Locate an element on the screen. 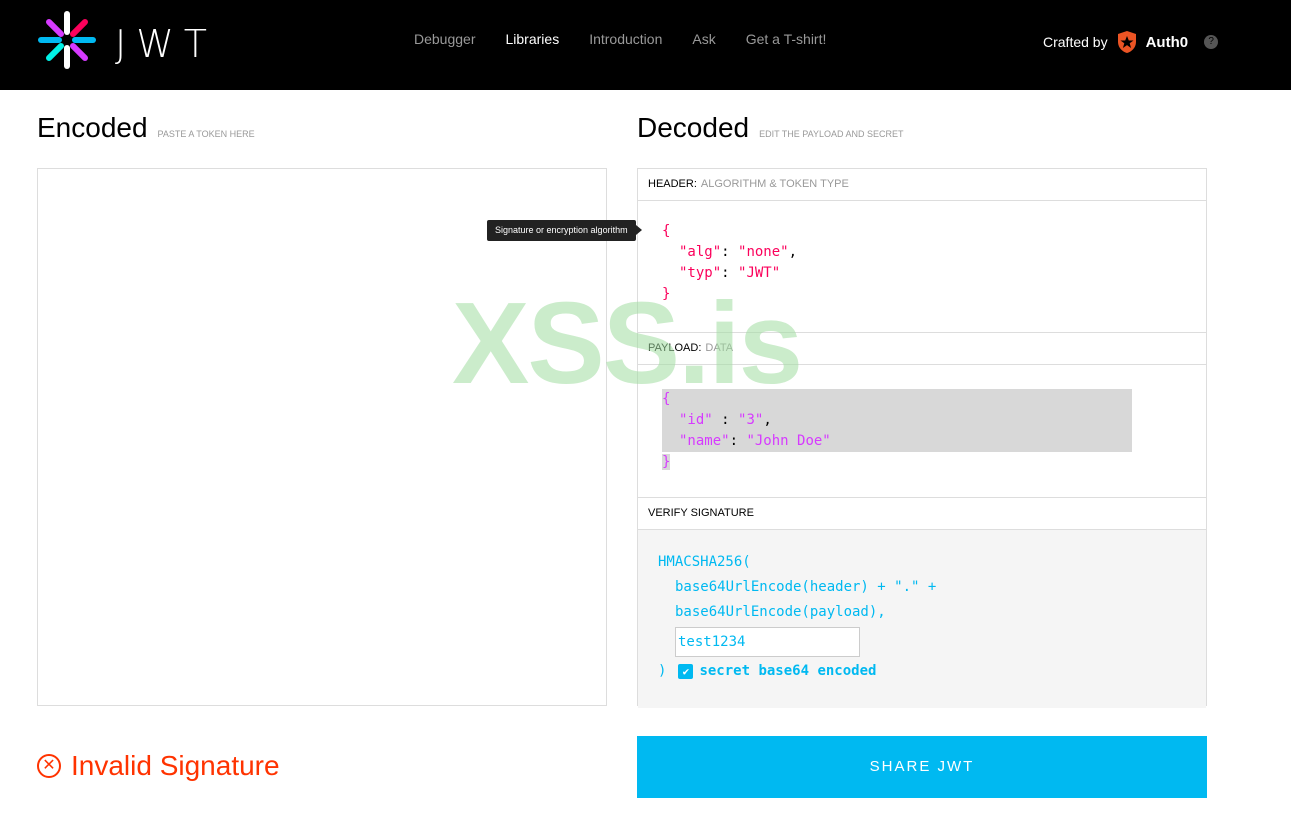 Image resolution: width=1291 pixels, height=820 pixels. payload-json-editor: { "id" : "3", "name": "John Doe" } is located at coordinates (922, 431).